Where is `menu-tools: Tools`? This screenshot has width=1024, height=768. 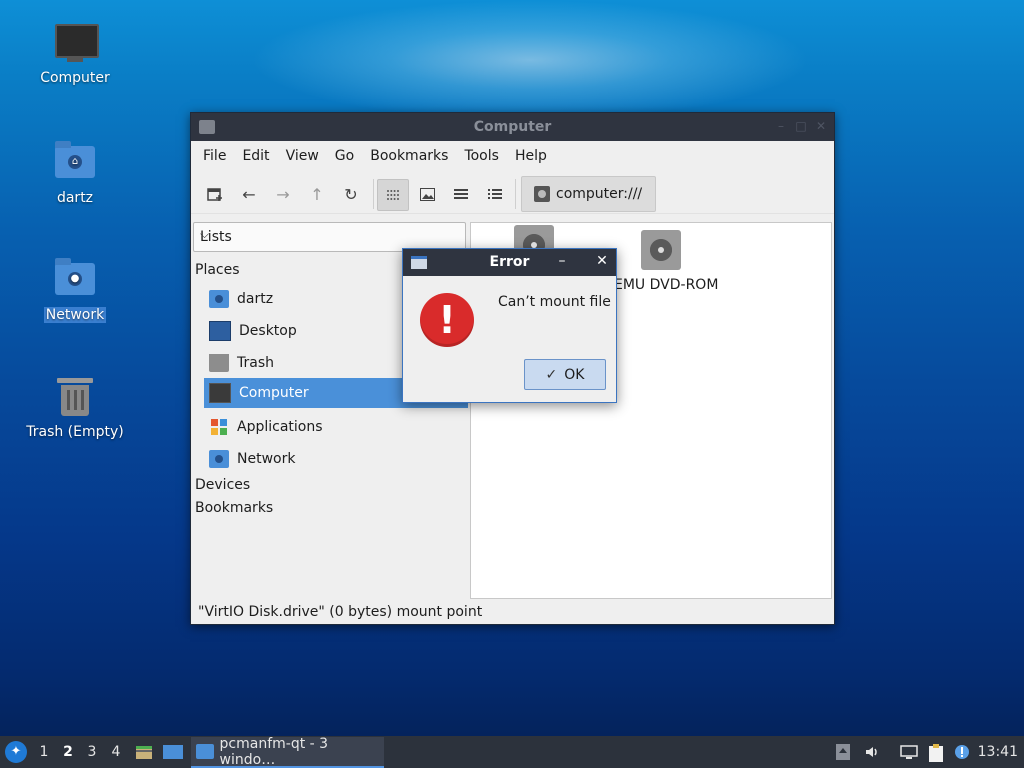 menu-tools: Tools is located at coordinates (481, 156).